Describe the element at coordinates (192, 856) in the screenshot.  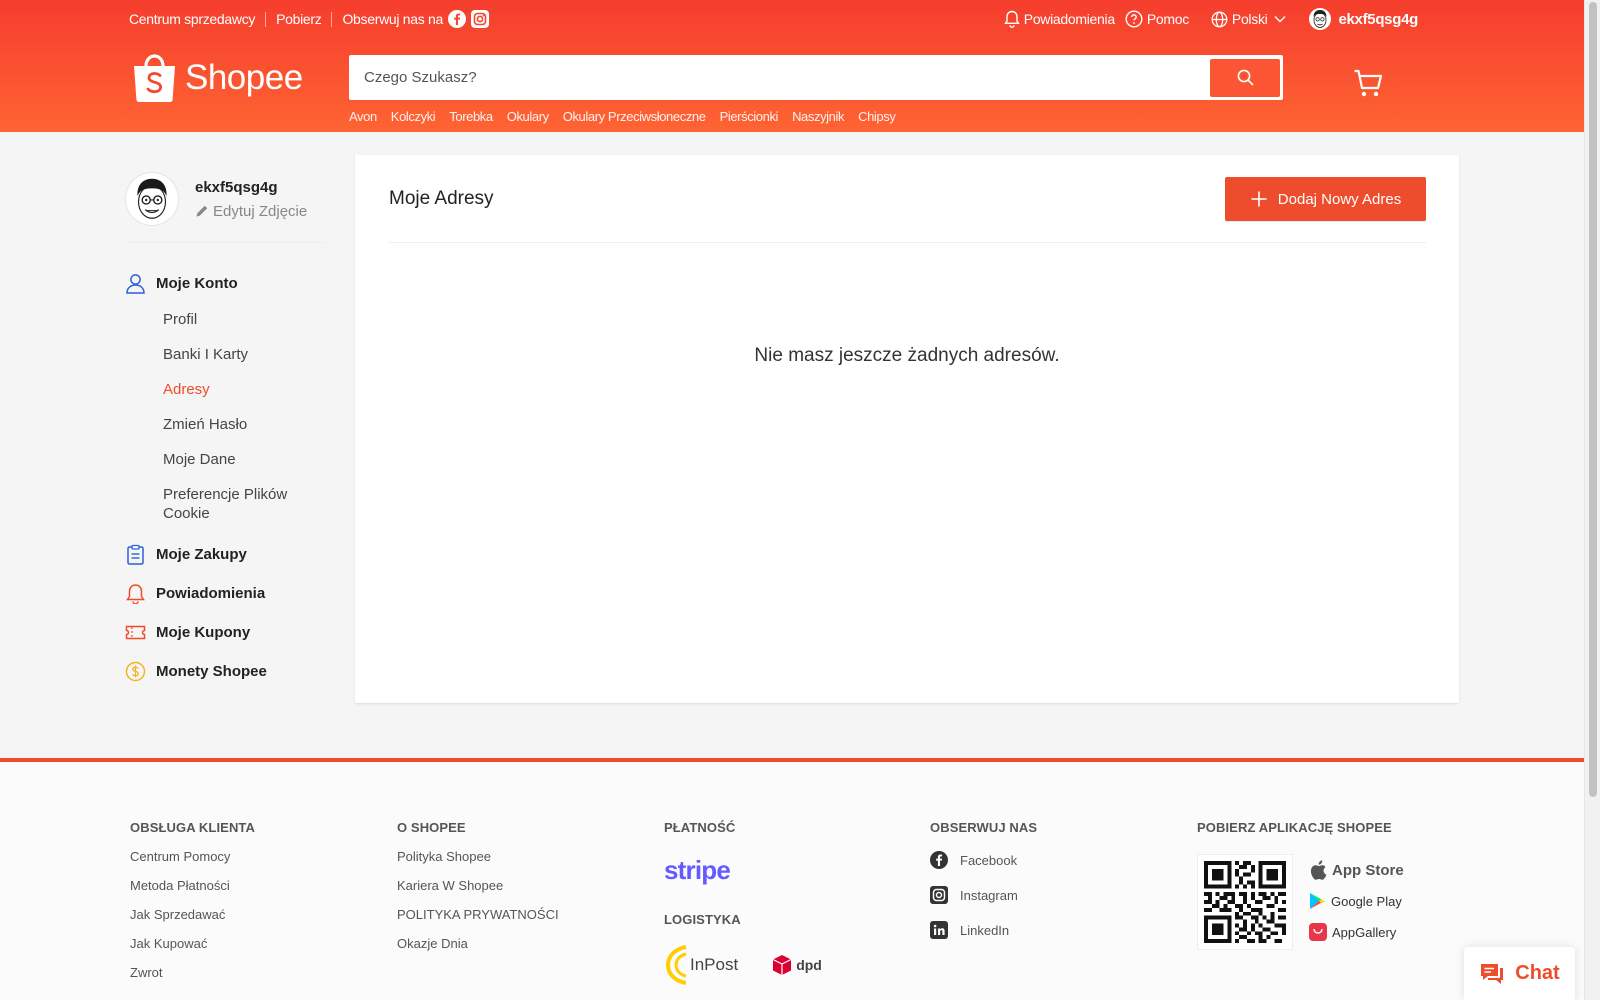
I see `footer-link: Centrum Pomocy` at that location.